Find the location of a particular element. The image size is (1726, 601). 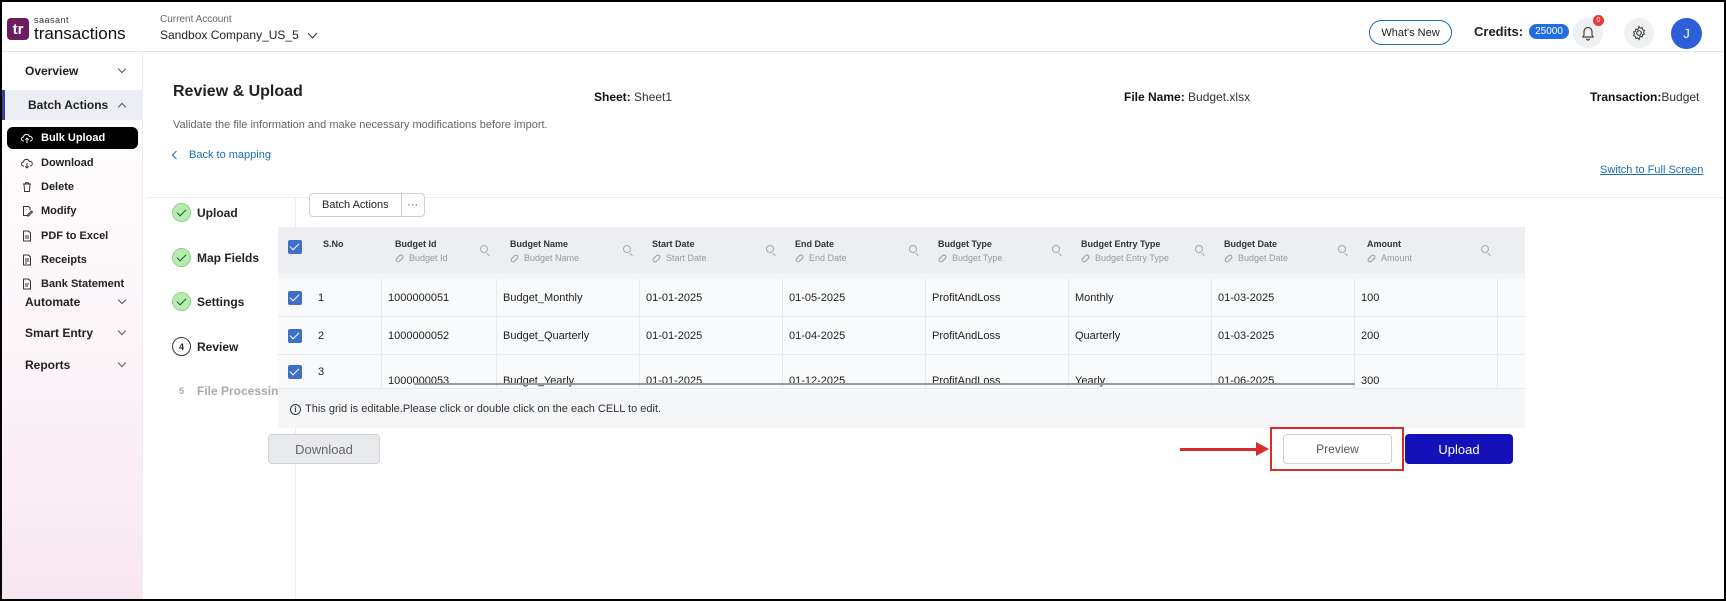

cell-amount: 300 is located at coordinates (1426, 372).